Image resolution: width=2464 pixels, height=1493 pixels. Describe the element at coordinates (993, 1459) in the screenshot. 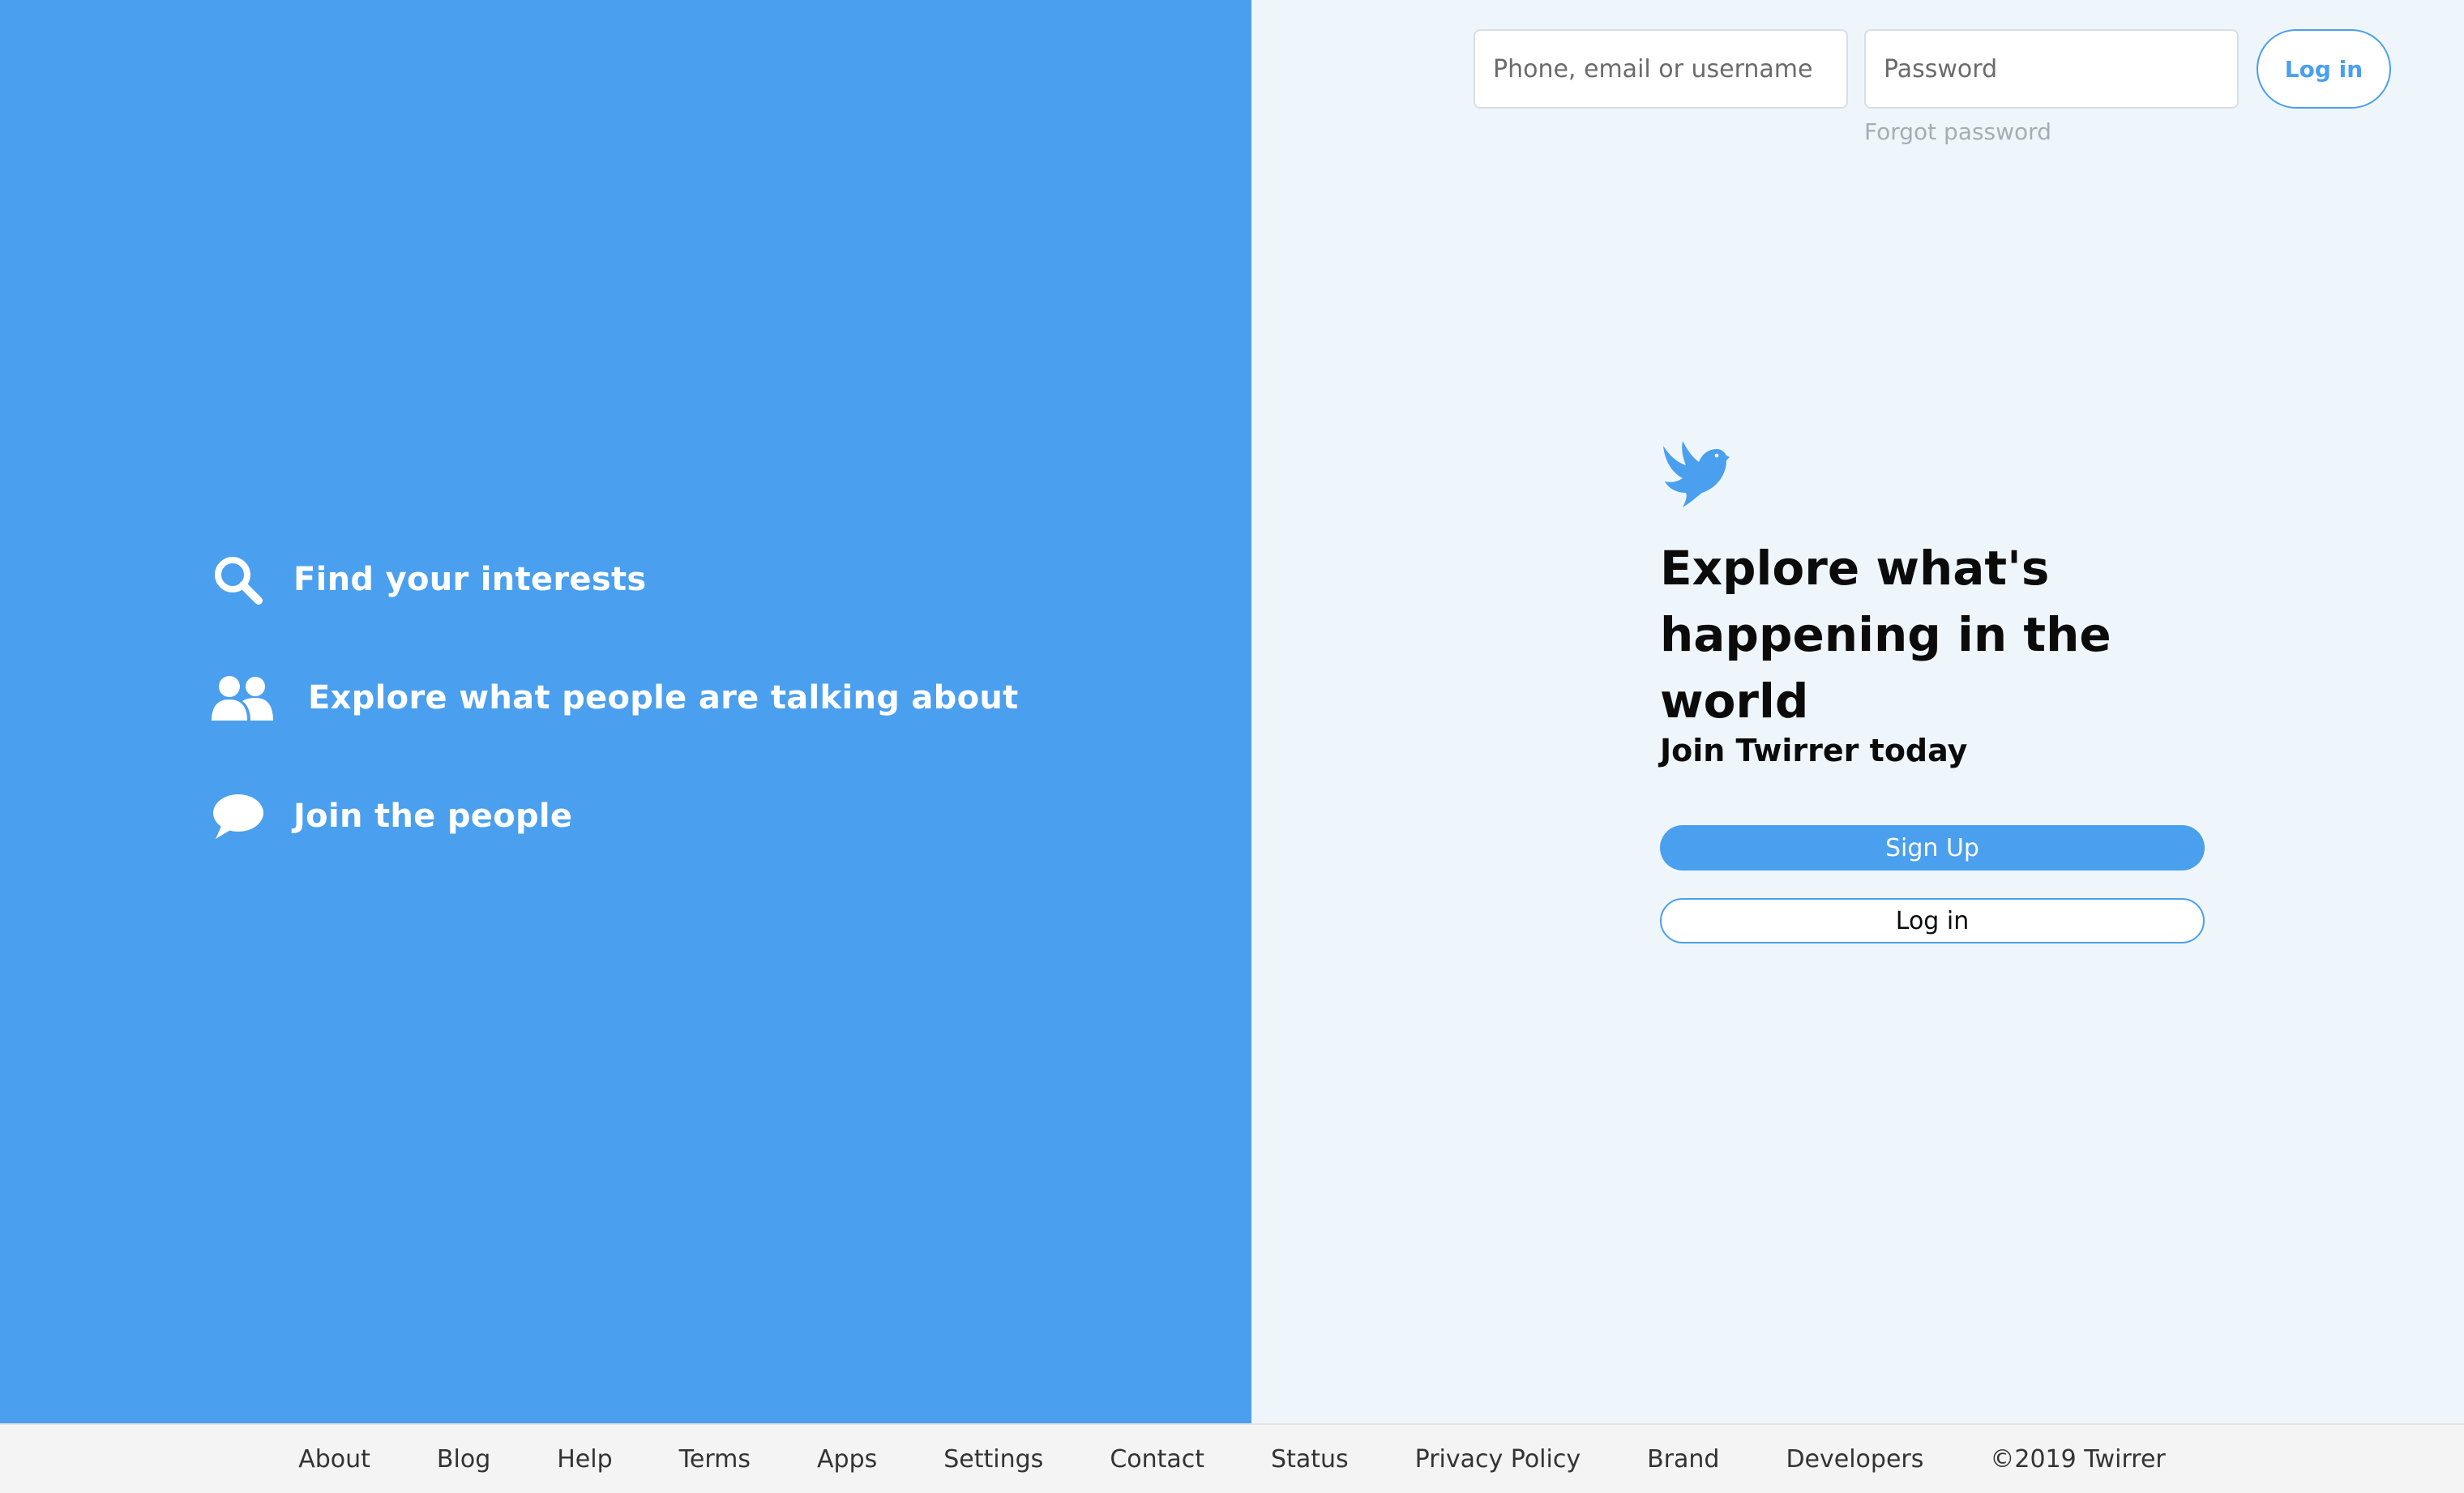

I see `footer-link-settings: Settings` at that location.